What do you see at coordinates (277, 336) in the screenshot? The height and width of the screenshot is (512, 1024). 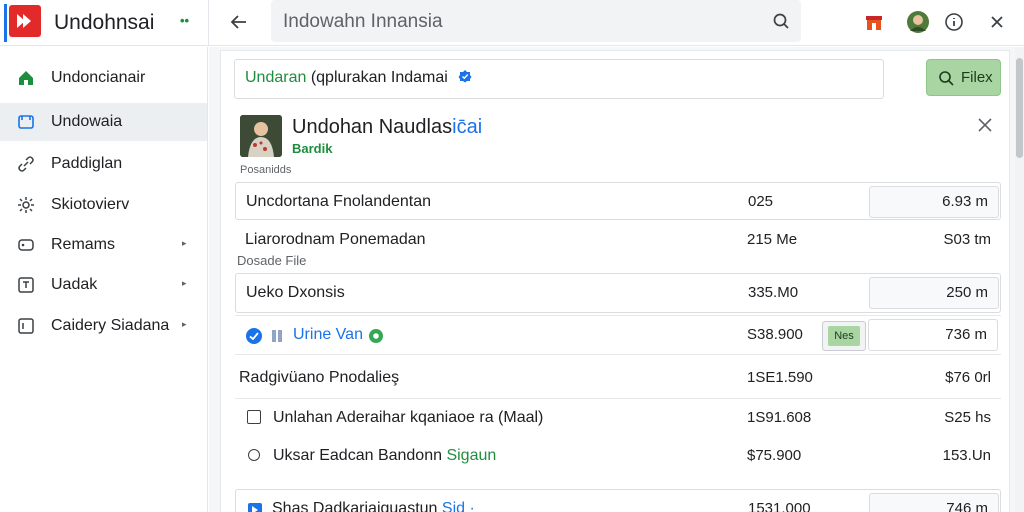 I see `columns-icon` at bounding box center [277, 336].